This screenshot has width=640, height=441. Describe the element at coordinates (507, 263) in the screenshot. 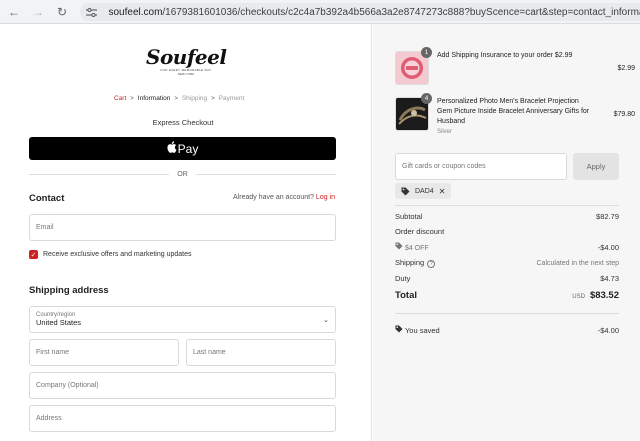

I see `shipping-row: Shipping? Calculated in the next step` at that location.